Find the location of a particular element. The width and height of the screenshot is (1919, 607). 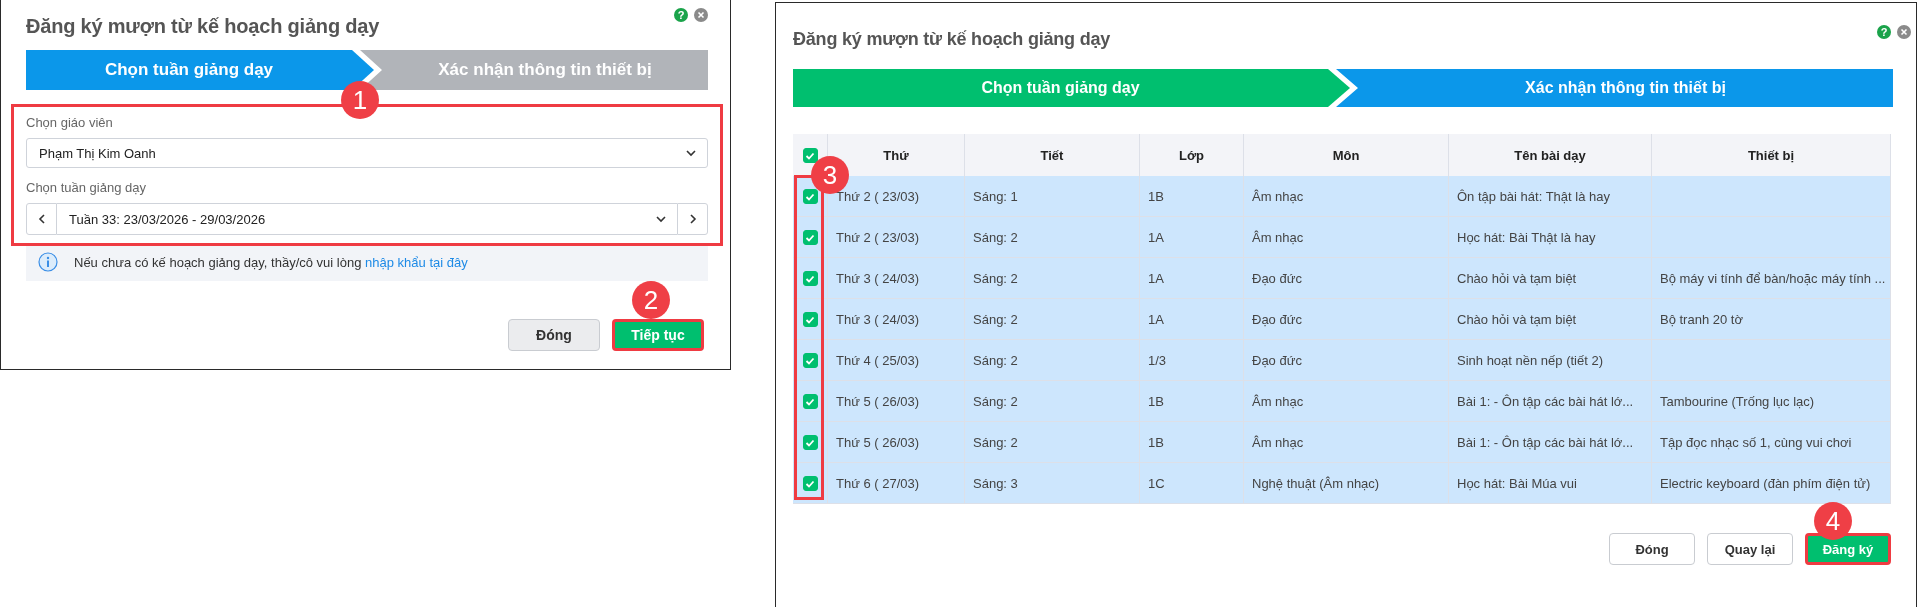

secondary-button: Quay lại is located at coordinates (1750, 549).